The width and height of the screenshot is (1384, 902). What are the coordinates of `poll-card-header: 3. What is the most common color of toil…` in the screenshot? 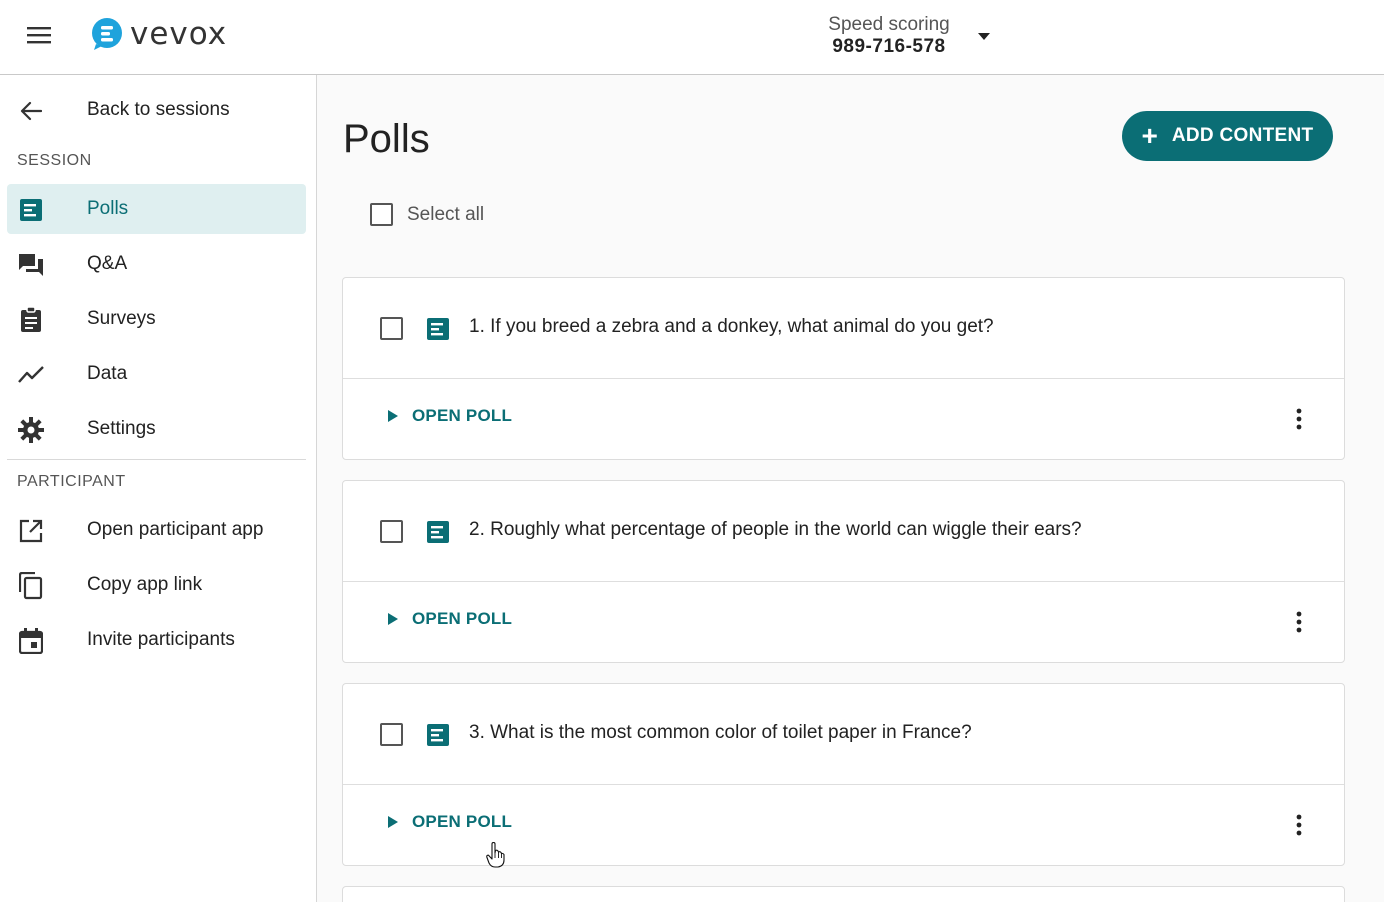 It's located at (843, 734).